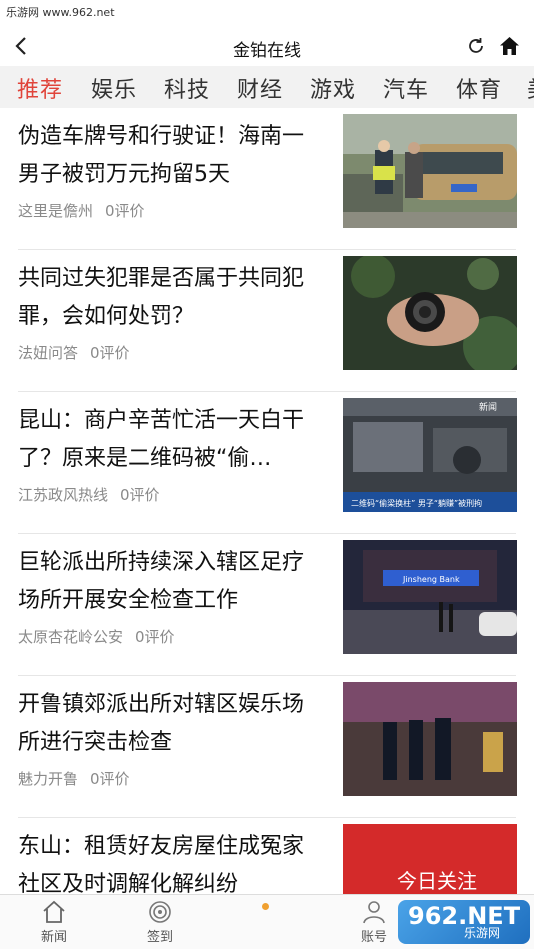 The width and height of the screenshot is (534, 949). What do you see at coordinates (48, 779) in the screenshot?
I see `news-source: 魅力开鲁` at bounding box center [48, 779].